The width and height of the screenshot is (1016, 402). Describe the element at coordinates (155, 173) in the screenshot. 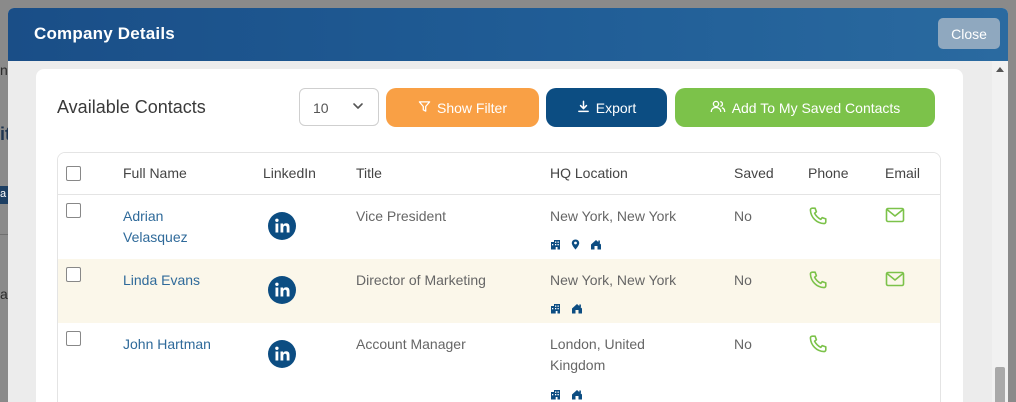

I see `column-header-full-name: Full Name` at that location.